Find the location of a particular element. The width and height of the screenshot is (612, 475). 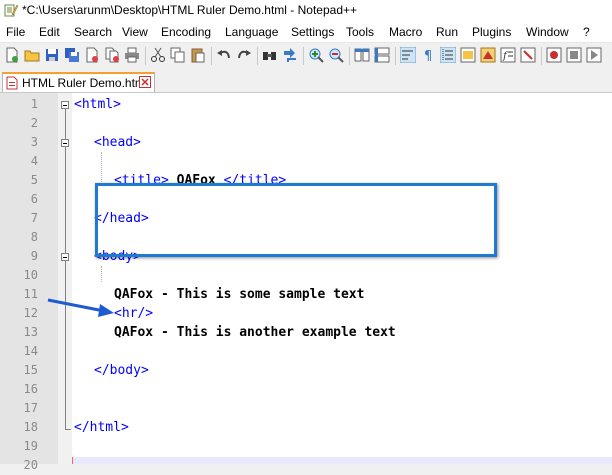

fold-toggle-head is located at coordinates (65, 143).